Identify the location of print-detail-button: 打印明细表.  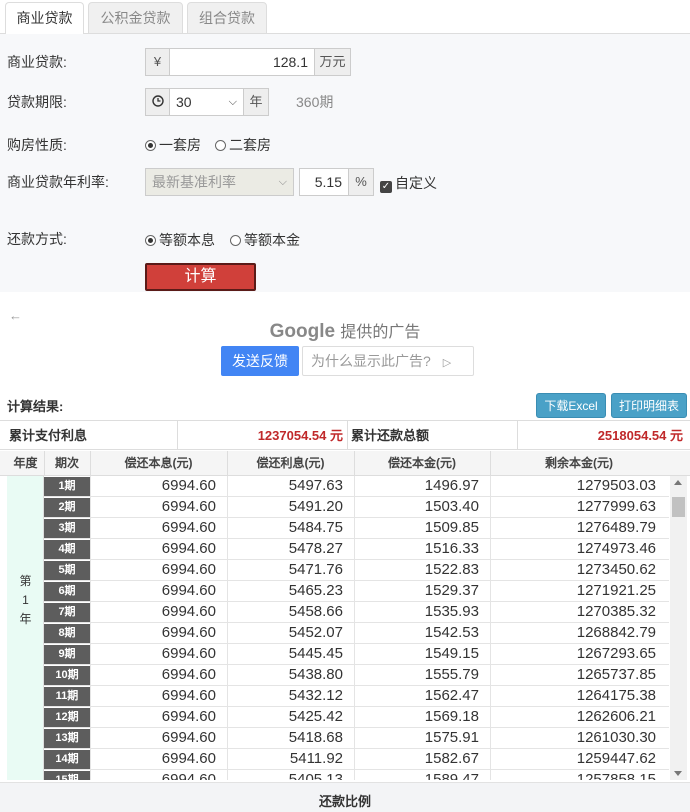
(649, 405).